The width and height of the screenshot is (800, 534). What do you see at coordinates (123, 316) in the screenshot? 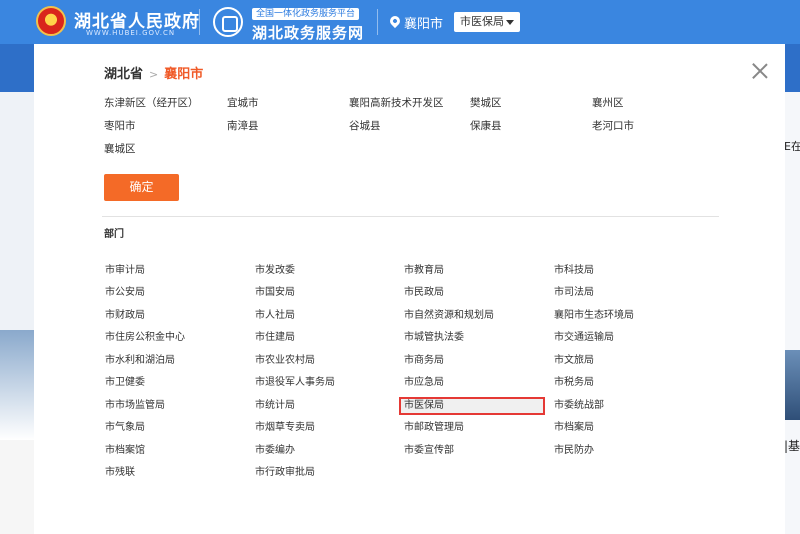
I see `department-item: 市财政局` at bounding box center [123, 316].